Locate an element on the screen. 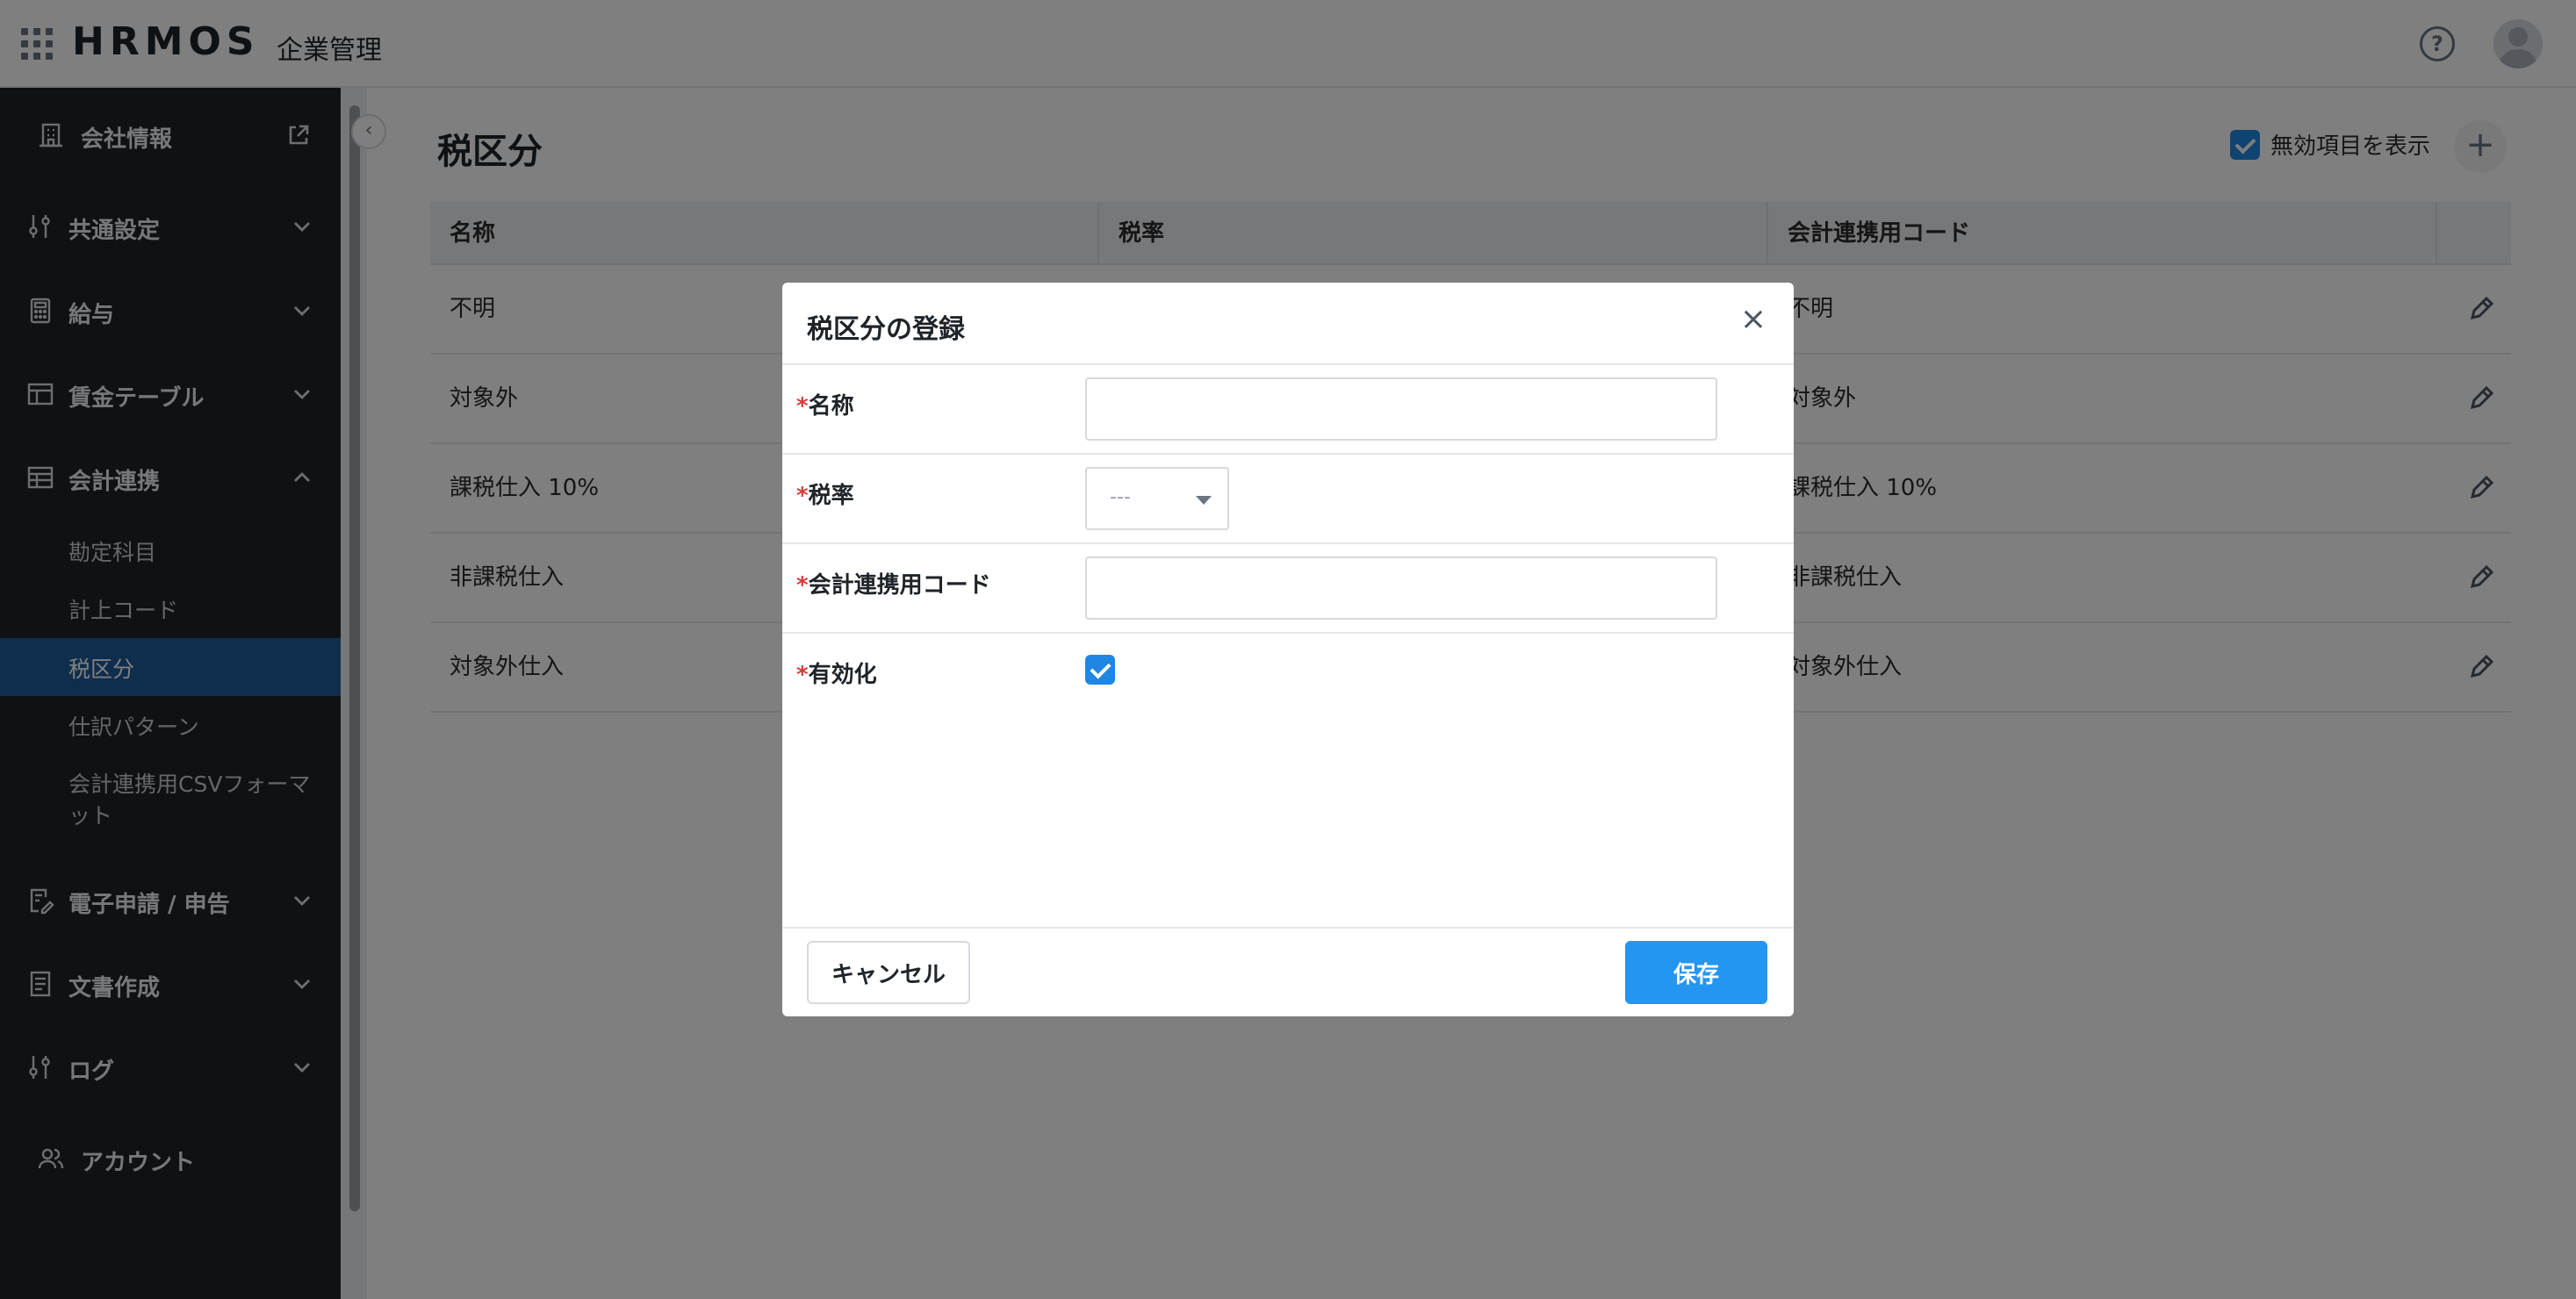 This screenshot has height=1299, width=2576. dialog-footer: キャンセル 保存 is located at coordinates (1288, 971).